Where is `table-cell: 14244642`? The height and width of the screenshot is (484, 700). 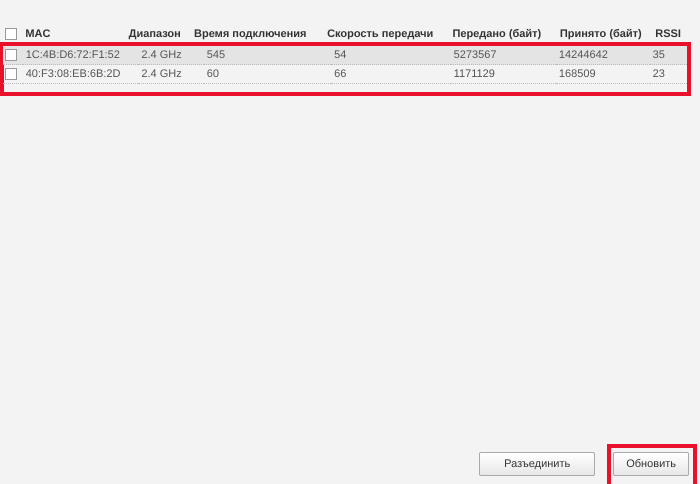 table-cell: 14244642 is located at coordinates (583, 55).